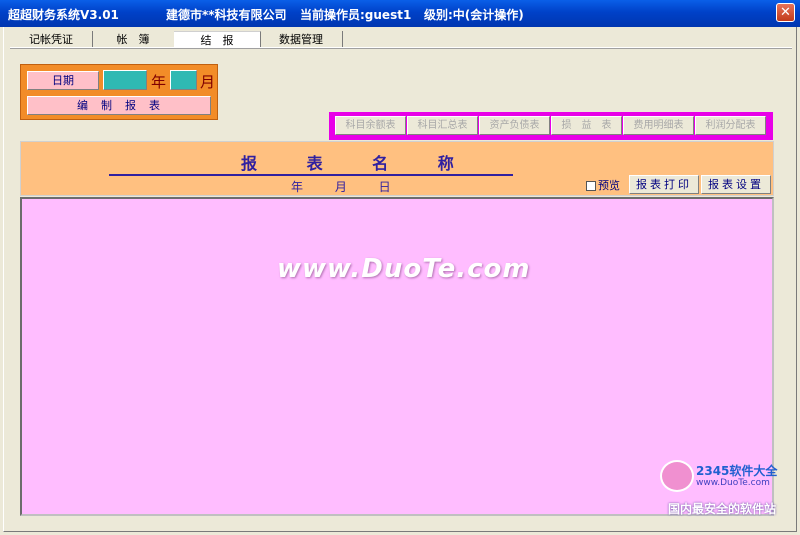 The image size is (800, 535). I want to click on trial-balance-button: 科目余额表, so click(370, 125).